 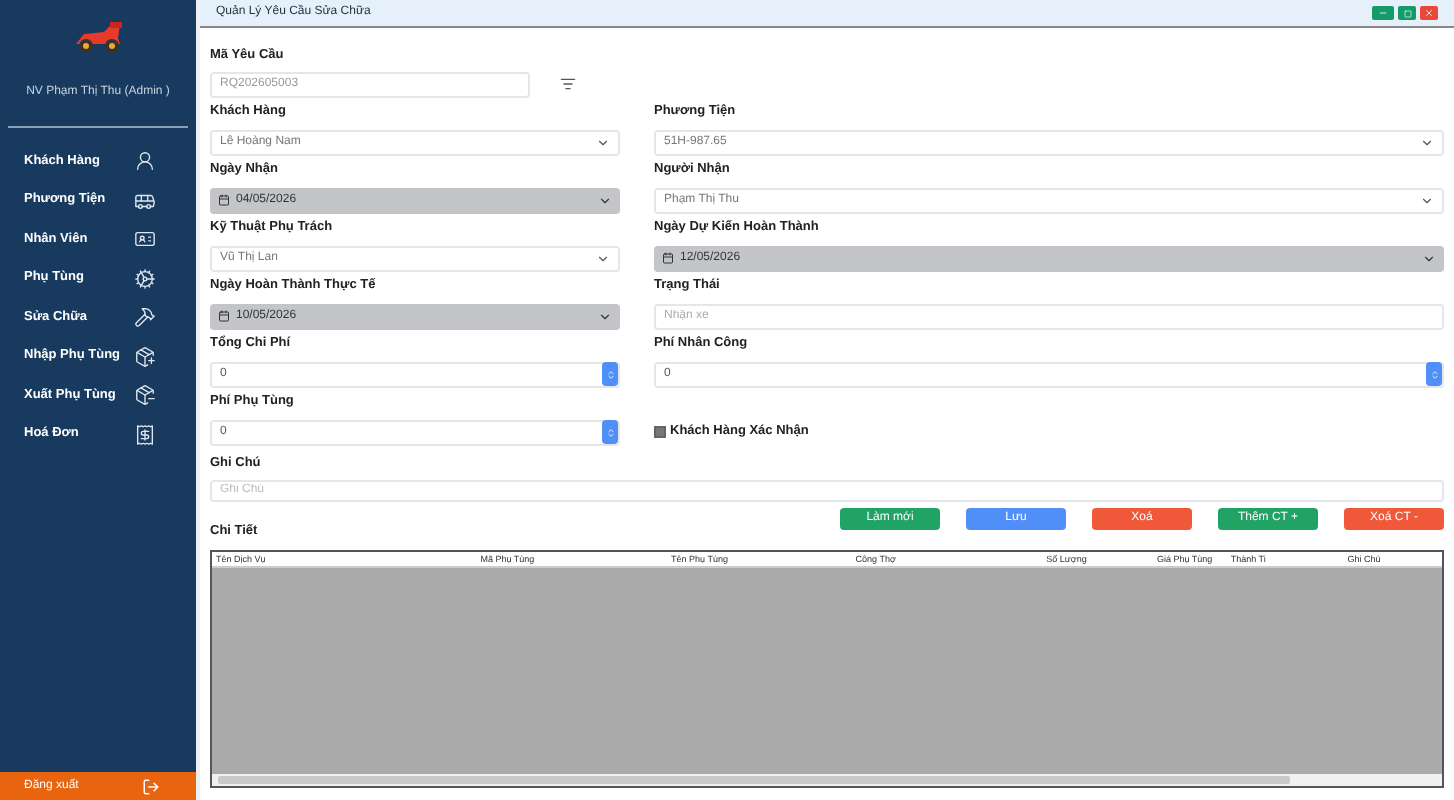 I want to click on box-in-icon, so click(x=145, y=356).